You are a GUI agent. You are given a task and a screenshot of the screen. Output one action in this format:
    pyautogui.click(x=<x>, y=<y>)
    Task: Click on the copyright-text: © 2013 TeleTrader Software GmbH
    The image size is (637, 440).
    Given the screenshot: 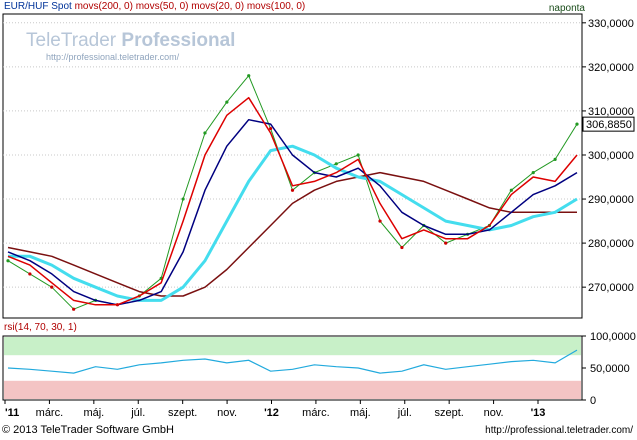 What is the action you would take?
    pyautogui.click(x=88, y=430)
    